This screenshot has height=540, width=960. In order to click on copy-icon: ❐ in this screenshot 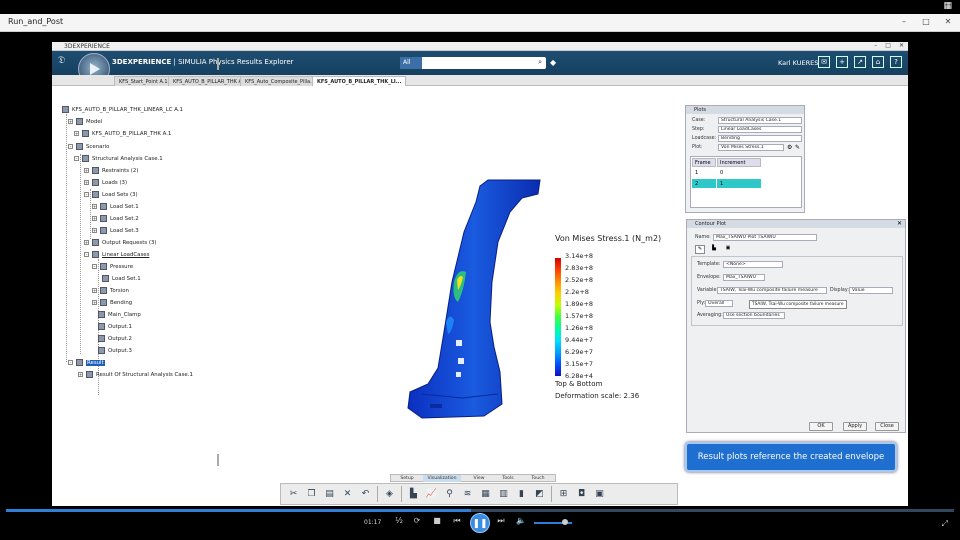, I will do `click(311, 494)`.